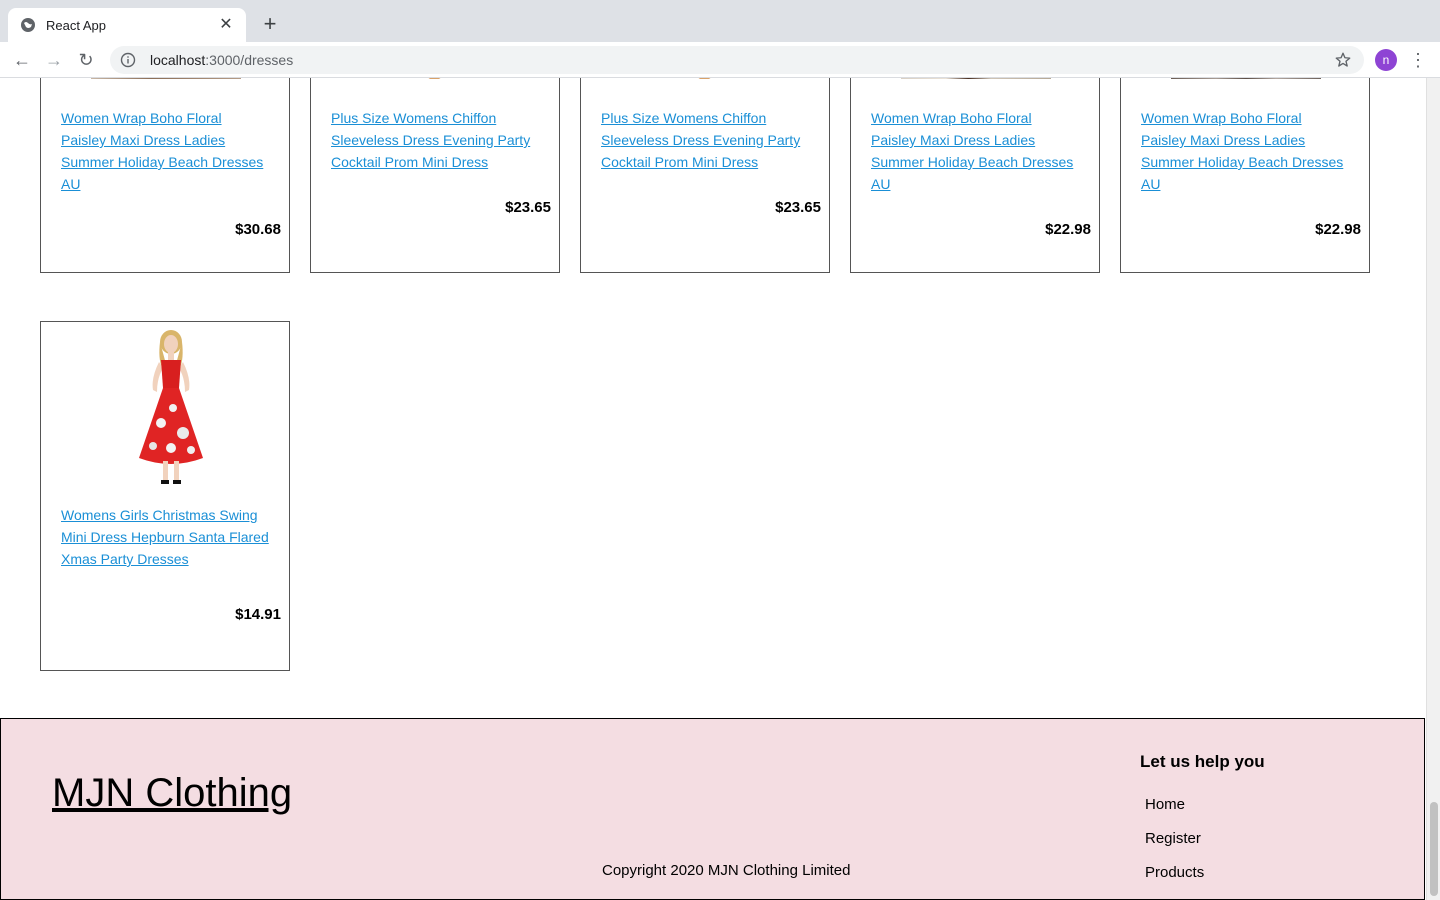 The width and height of the screenshot is (1440, 900). Describe the element at coordinates (178, 60) in the screenshot. I see `url-host: localhost` at that location.